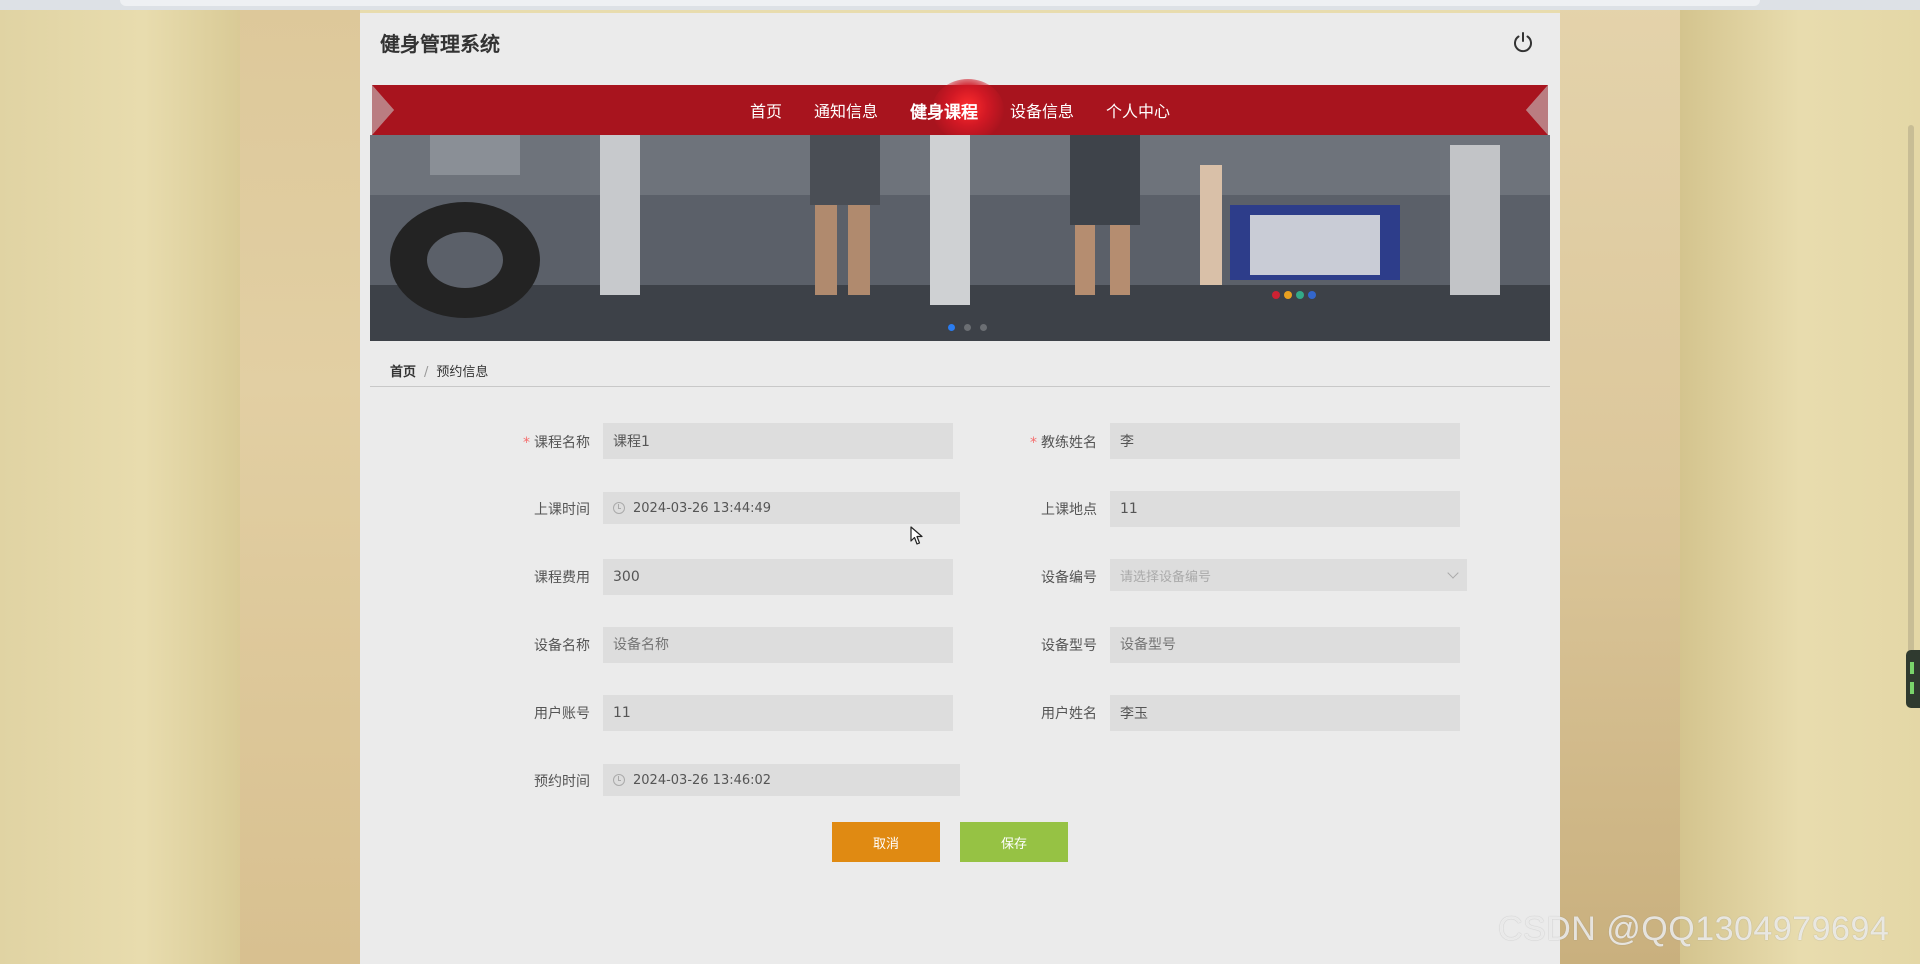 The image size is (1920, 964). What do you see at coordinates (766, 110) in the screenshot?
I see `nav-item-home: 首页` at bounding box center [766, 110].